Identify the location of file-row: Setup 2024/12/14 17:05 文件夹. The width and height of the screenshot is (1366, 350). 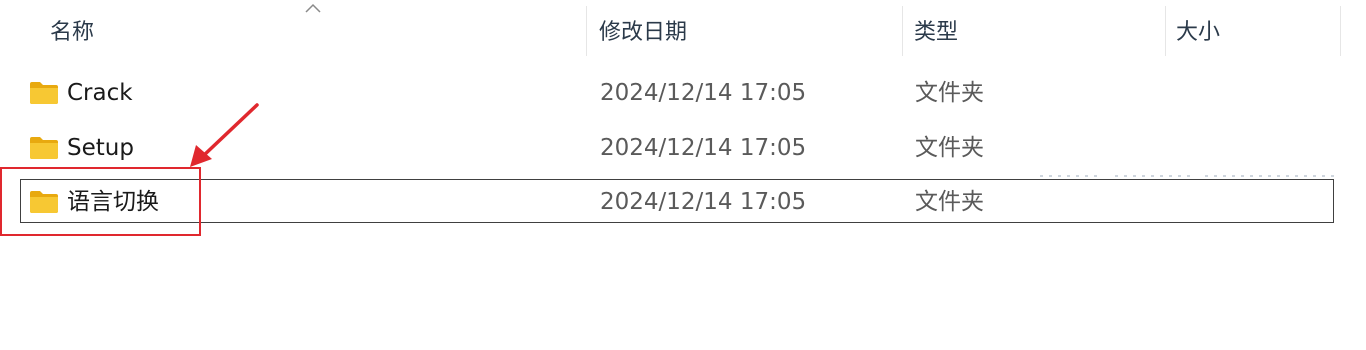
(677, 147).